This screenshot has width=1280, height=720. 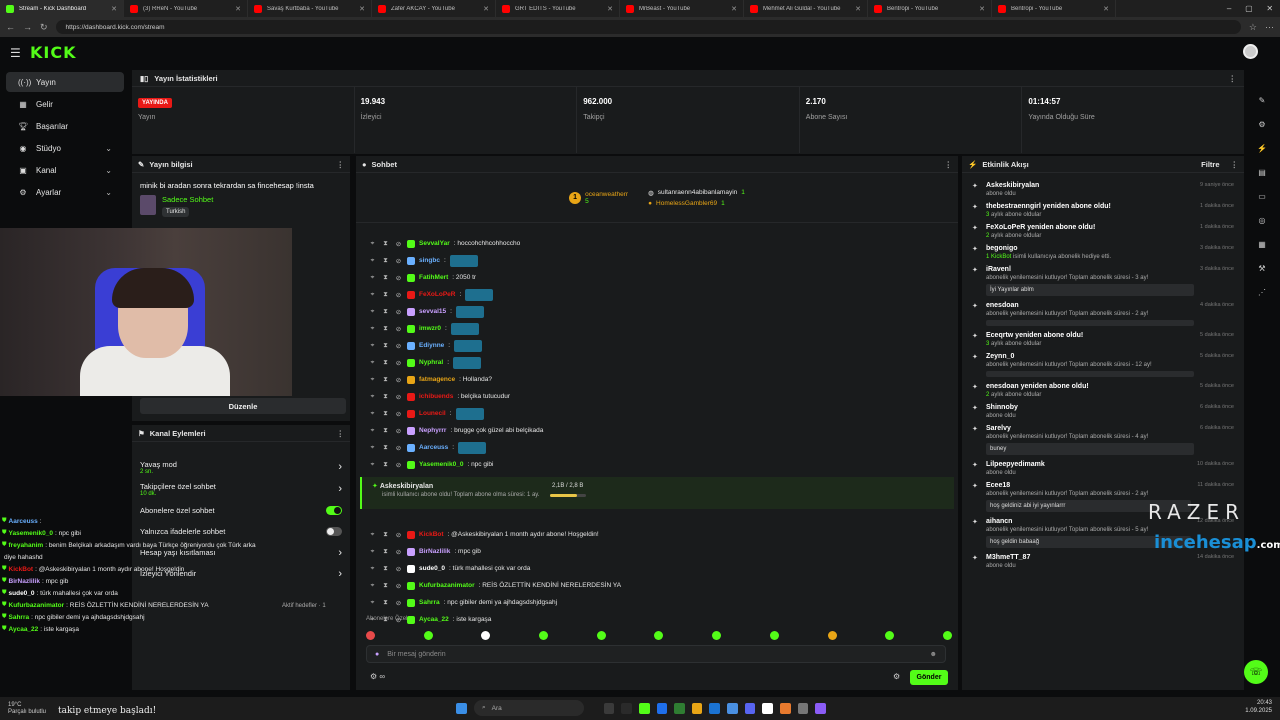 What do you see at coordinates (1262, 198) in the screenshot?
I see `chat-icon: ▭` at bounding box center [1262, 198].